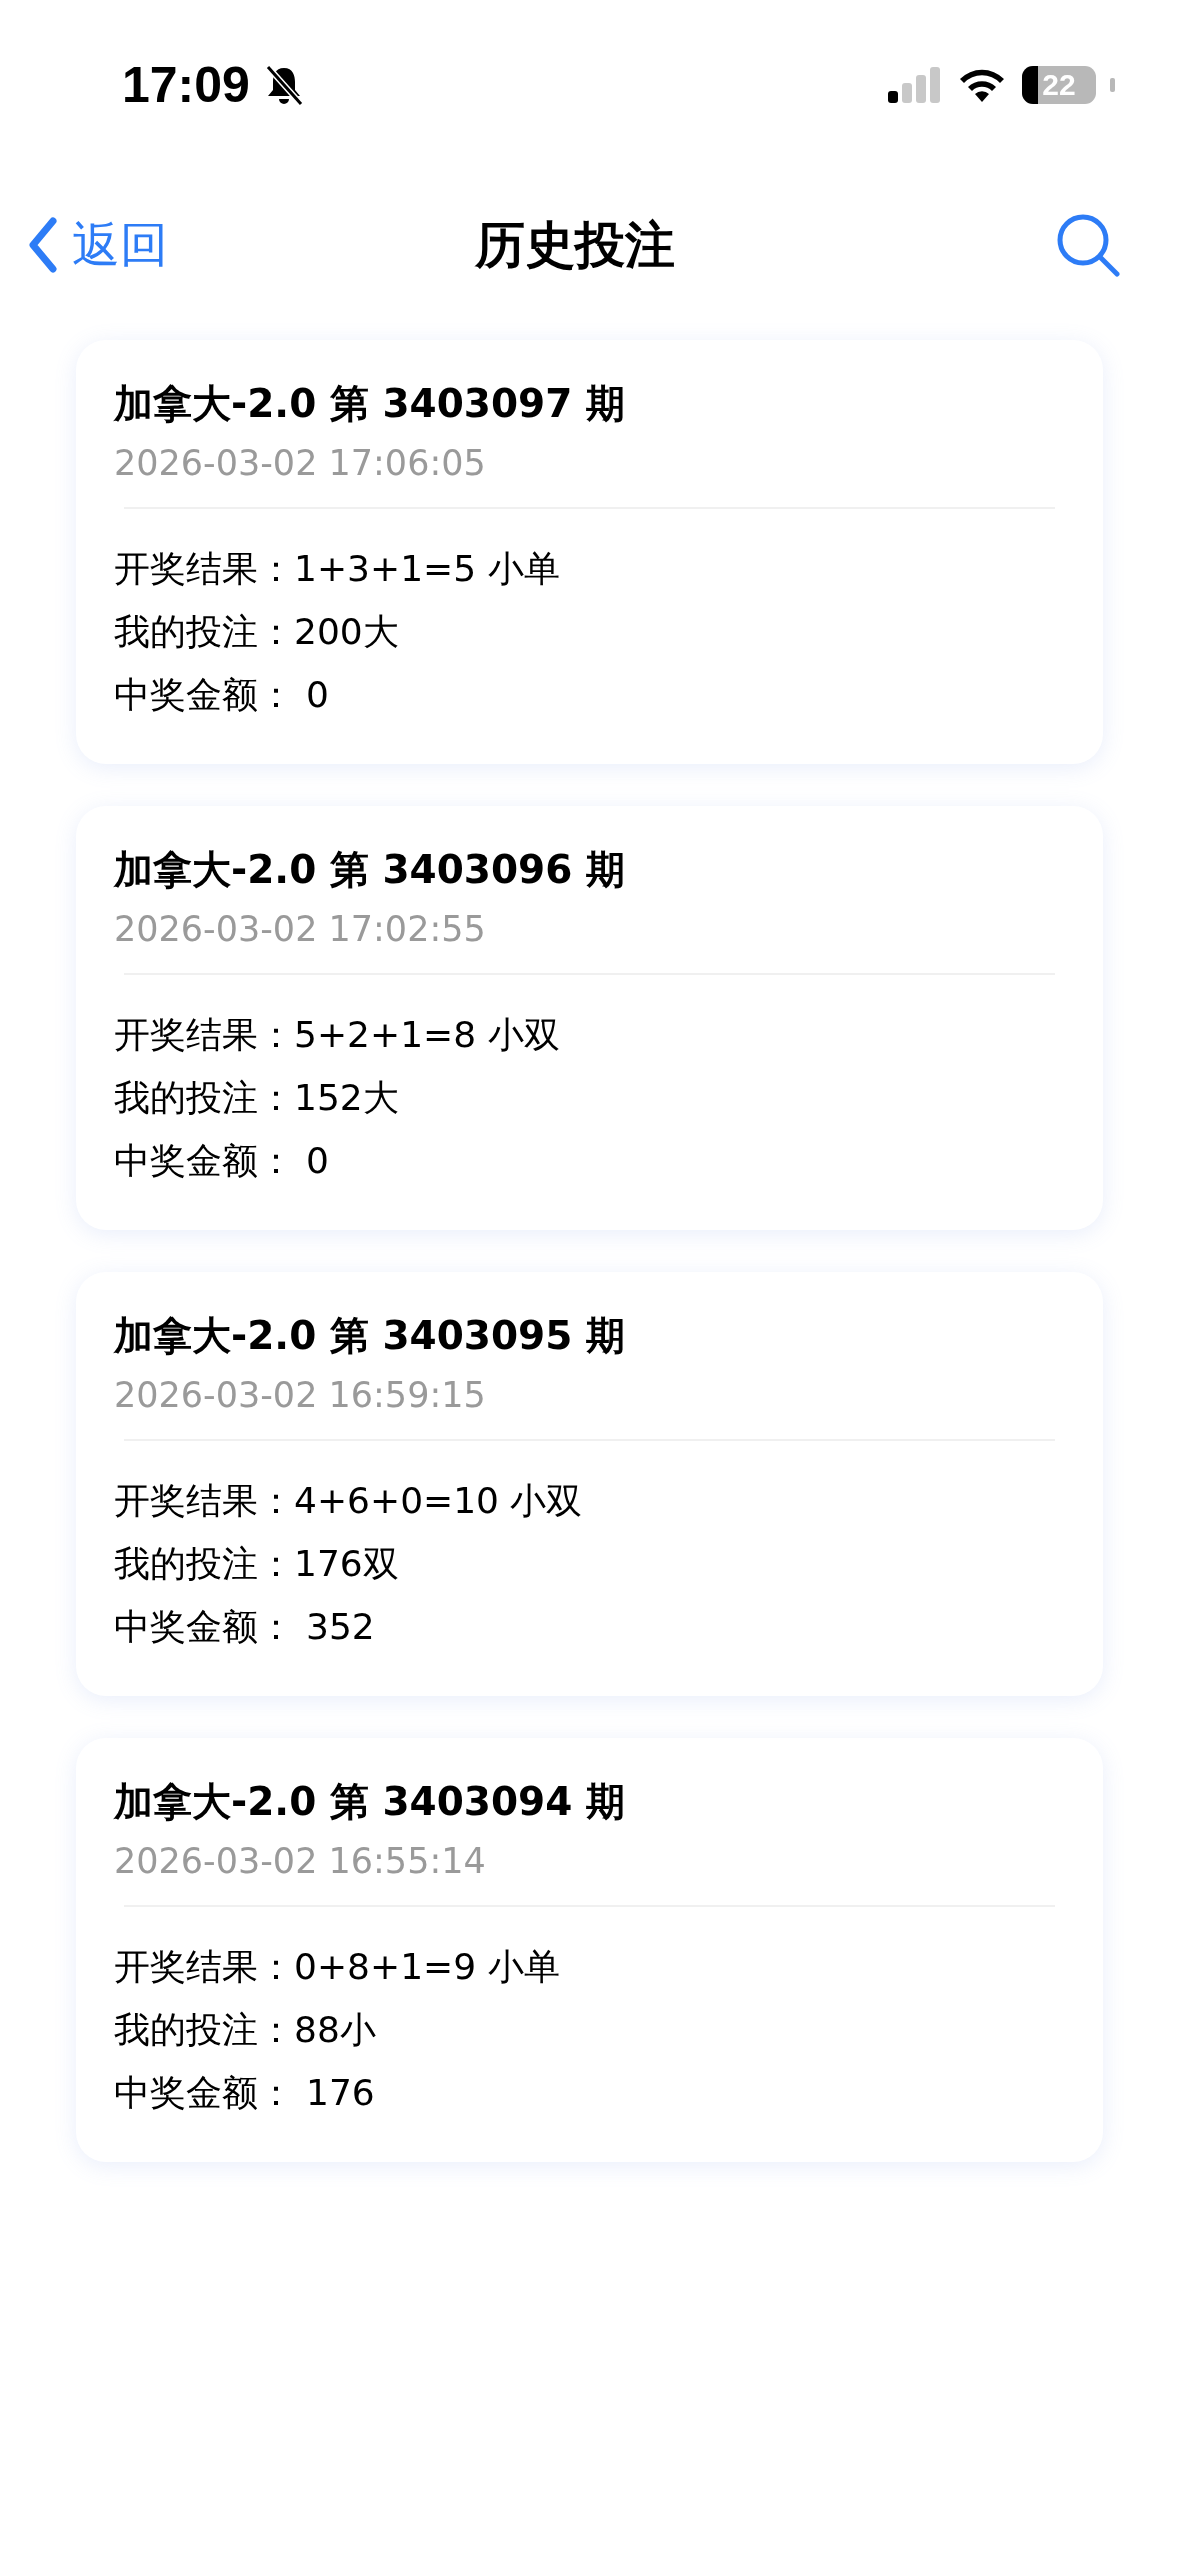 This screenshot has height=2556, width=1179. Describe the element at coordinates (370, 1336) in the screenshot. I see `record-title: 加拿大-2.0 第 3403095 期` at that location.